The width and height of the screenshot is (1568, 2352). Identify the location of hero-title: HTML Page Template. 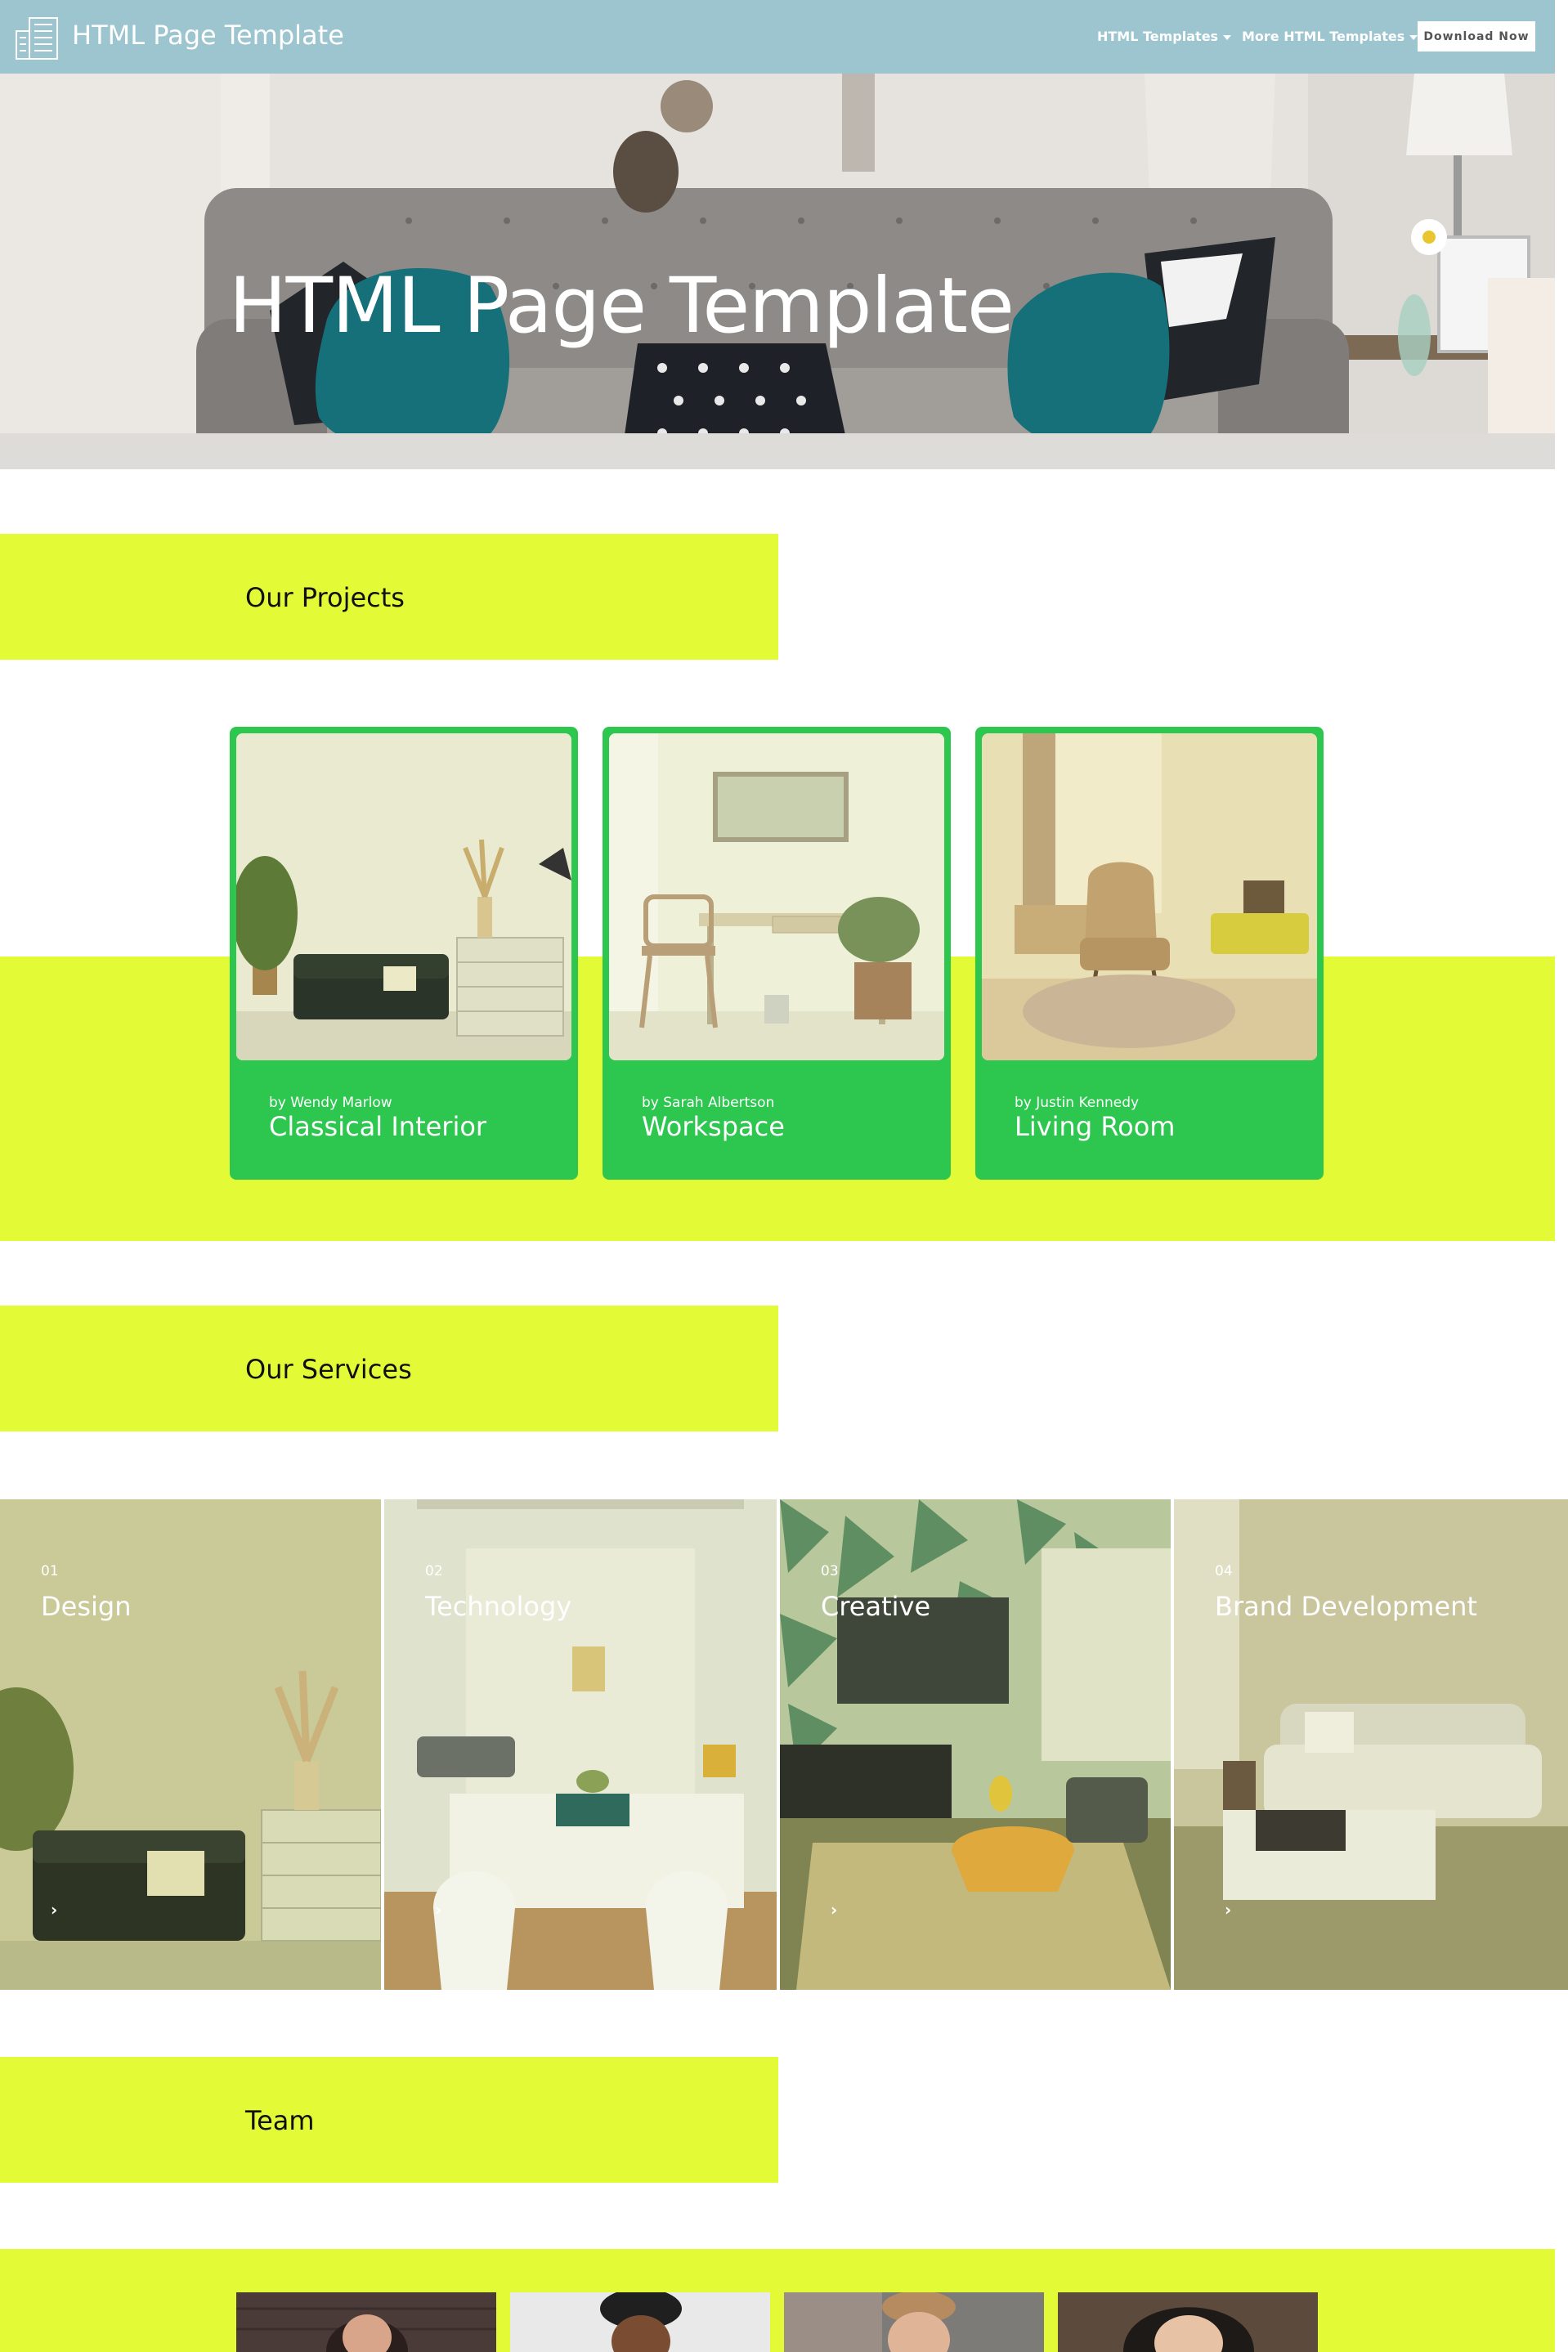
(622, 307).